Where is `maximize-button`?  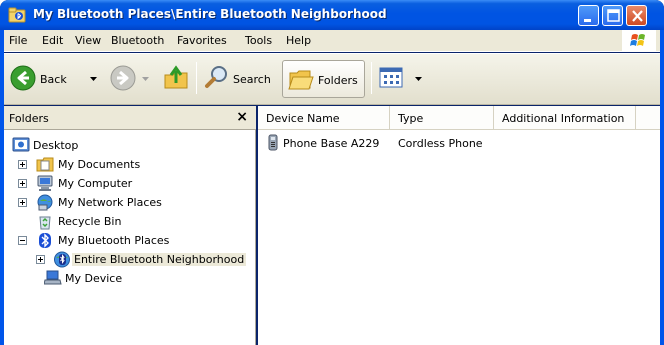
maximize-button is located at coordinates (612, 15).